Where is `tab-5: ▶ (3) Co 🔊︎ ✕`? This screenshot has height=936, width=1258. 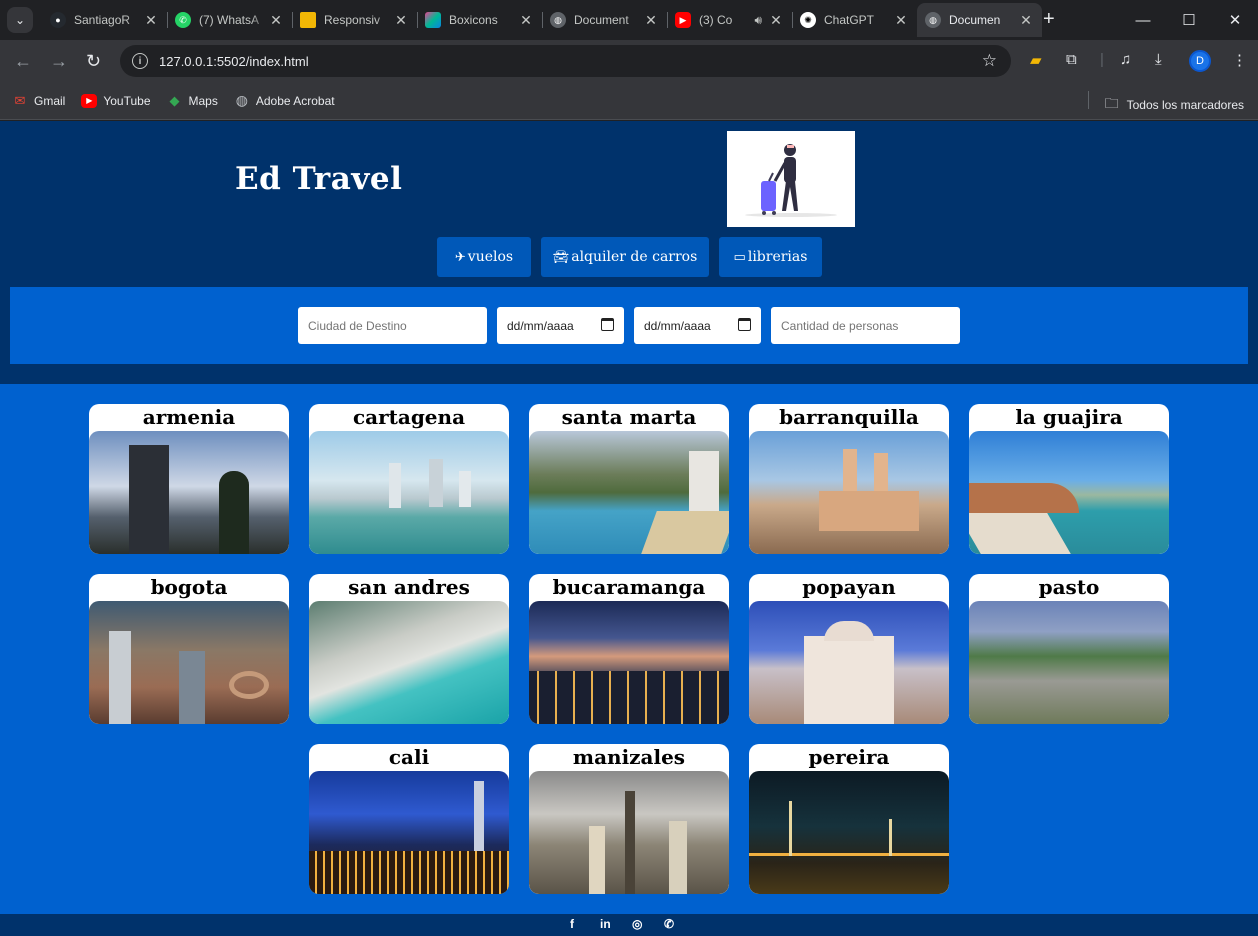
tab-5: ▶ (3) Co 🔊︎ ✕ is located at coordinates (729, 20).